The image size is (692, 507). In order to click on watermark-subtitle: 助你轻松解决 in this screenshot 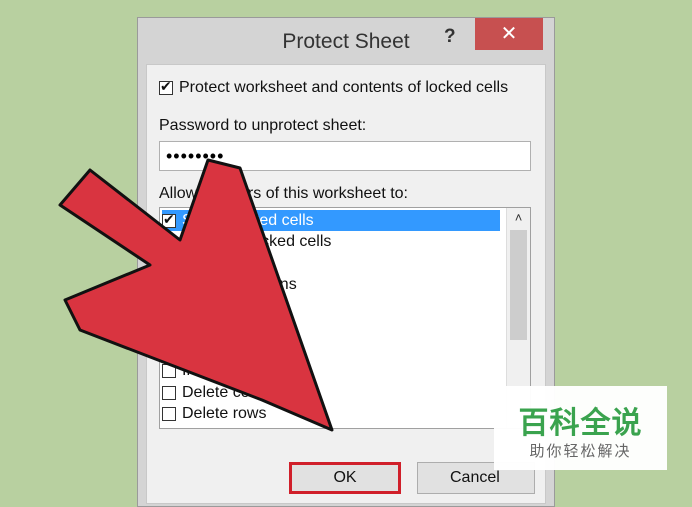, I will do `click(580, 451)`.